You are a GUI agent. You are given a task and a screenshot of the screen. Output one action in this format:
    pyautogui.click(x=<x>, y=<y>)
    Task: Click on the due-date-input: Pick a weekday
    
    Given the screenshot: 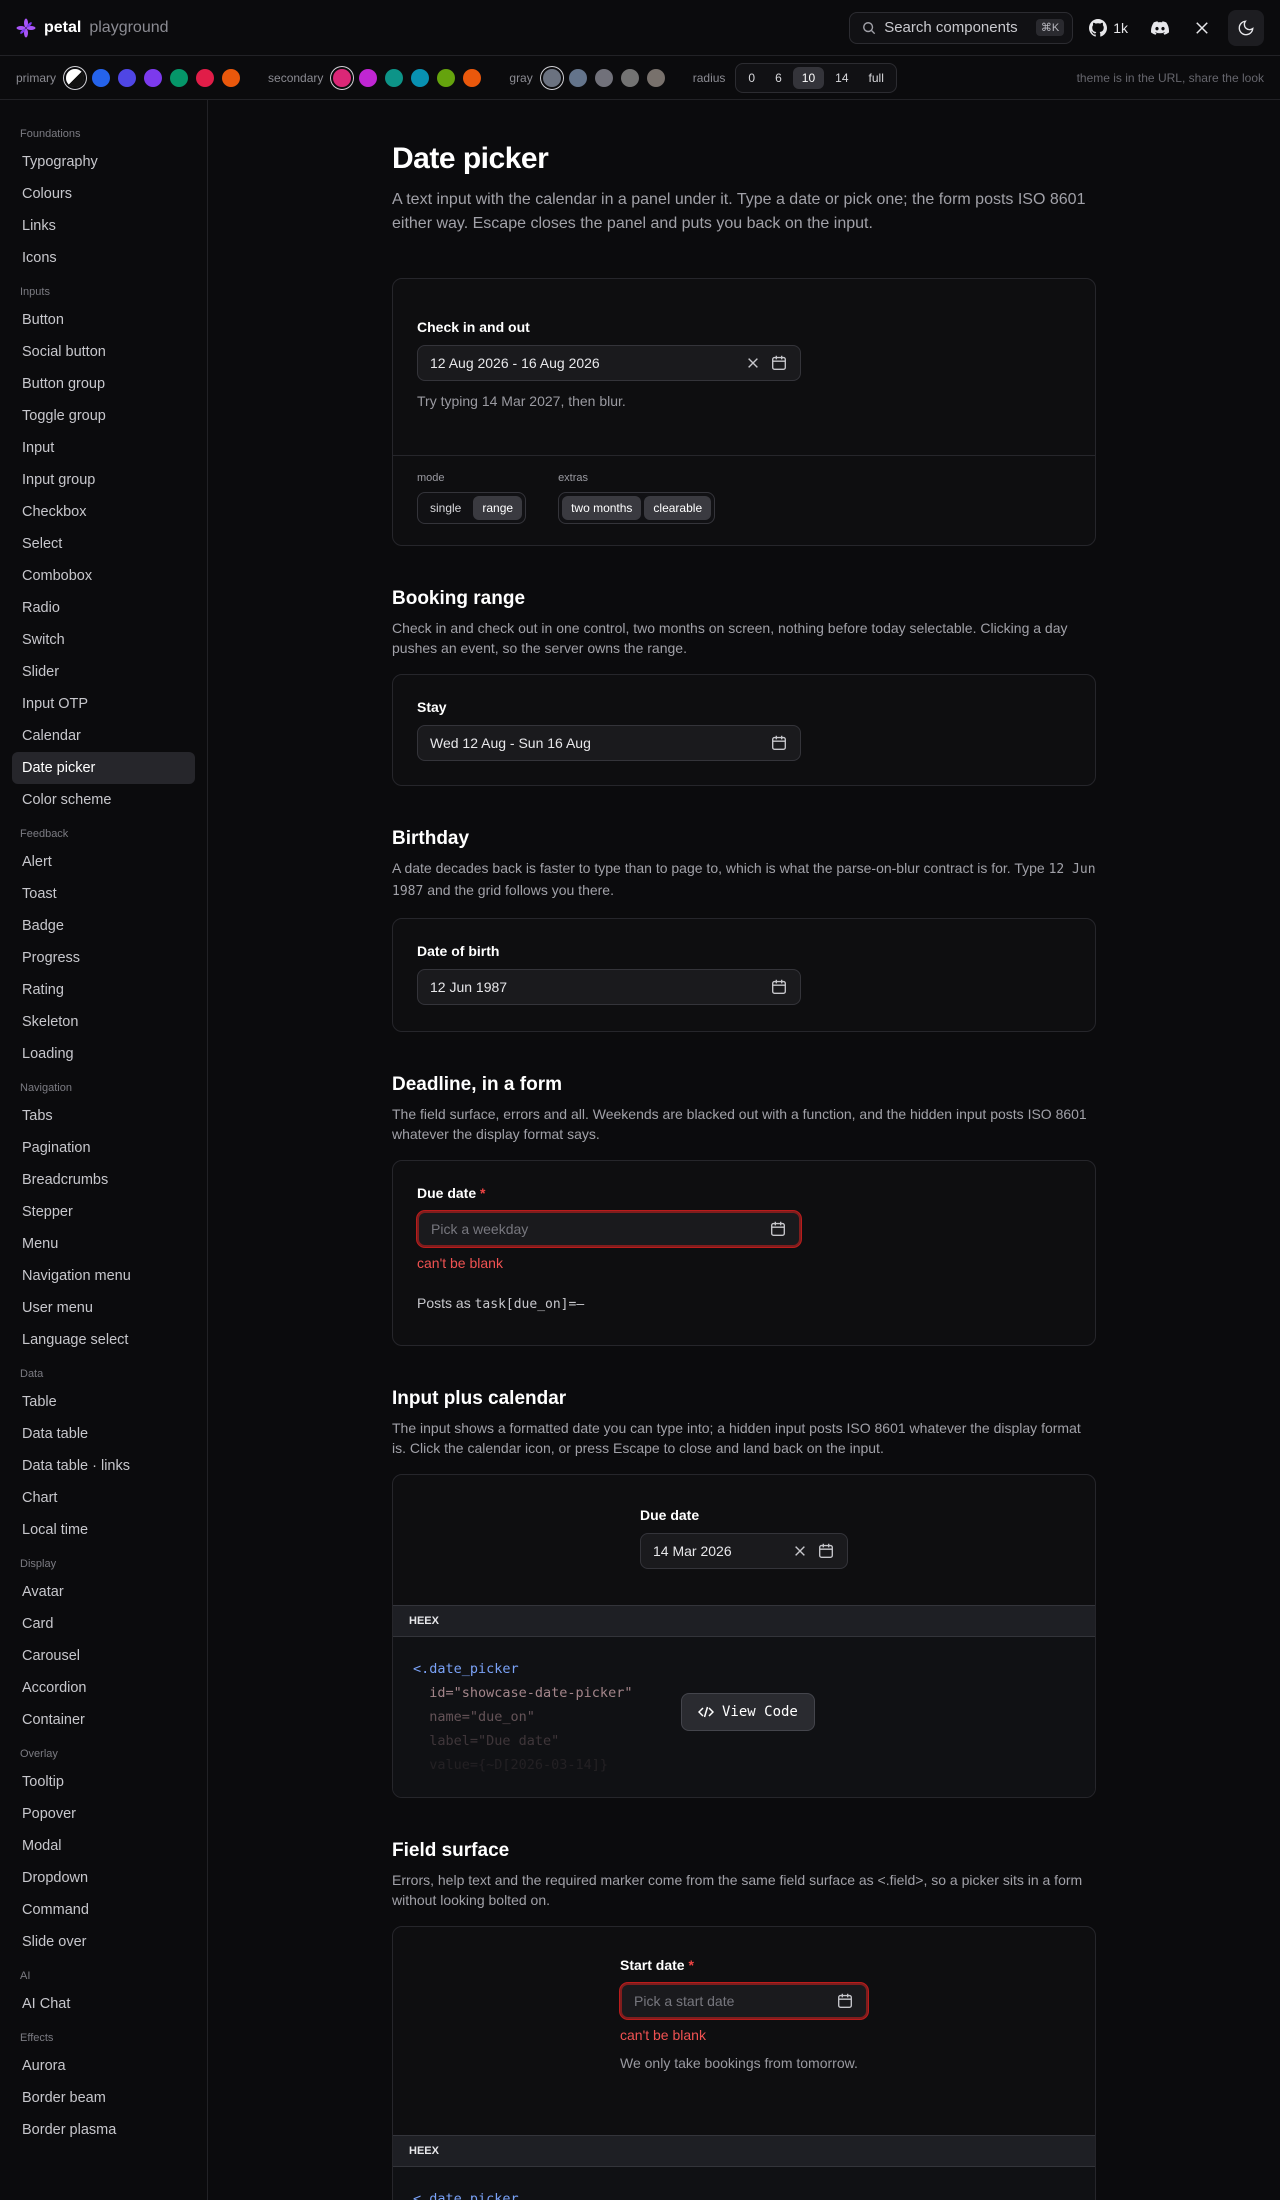 What is the action you would take?
    pyautogui.click(x=609, y=1229)
    